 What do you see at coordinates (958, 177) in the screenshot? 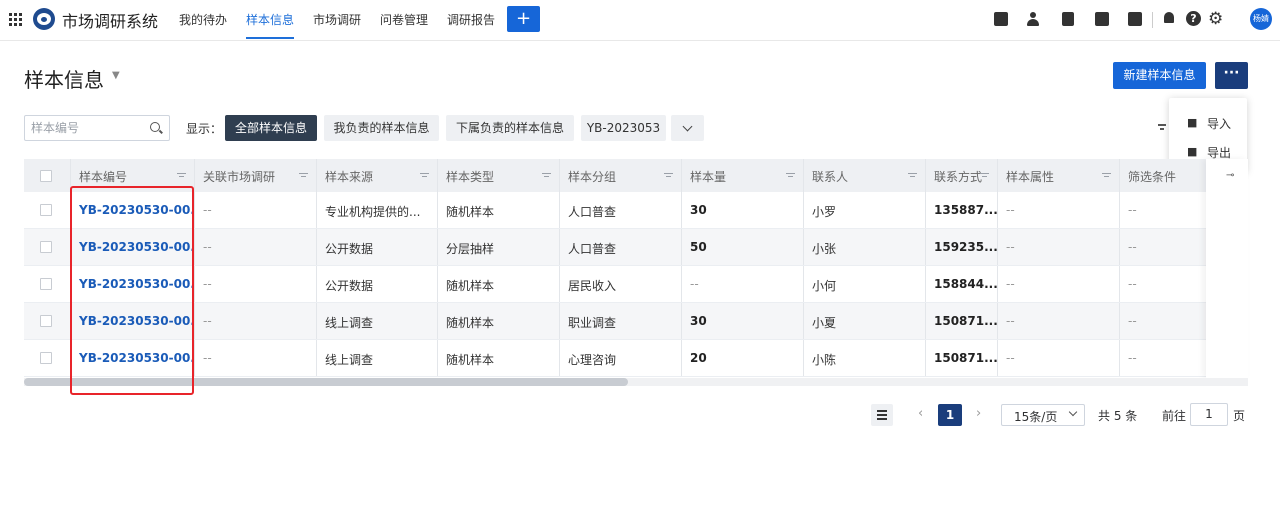
I see `header-label: 联系方式` at bounding box center [958, 177].